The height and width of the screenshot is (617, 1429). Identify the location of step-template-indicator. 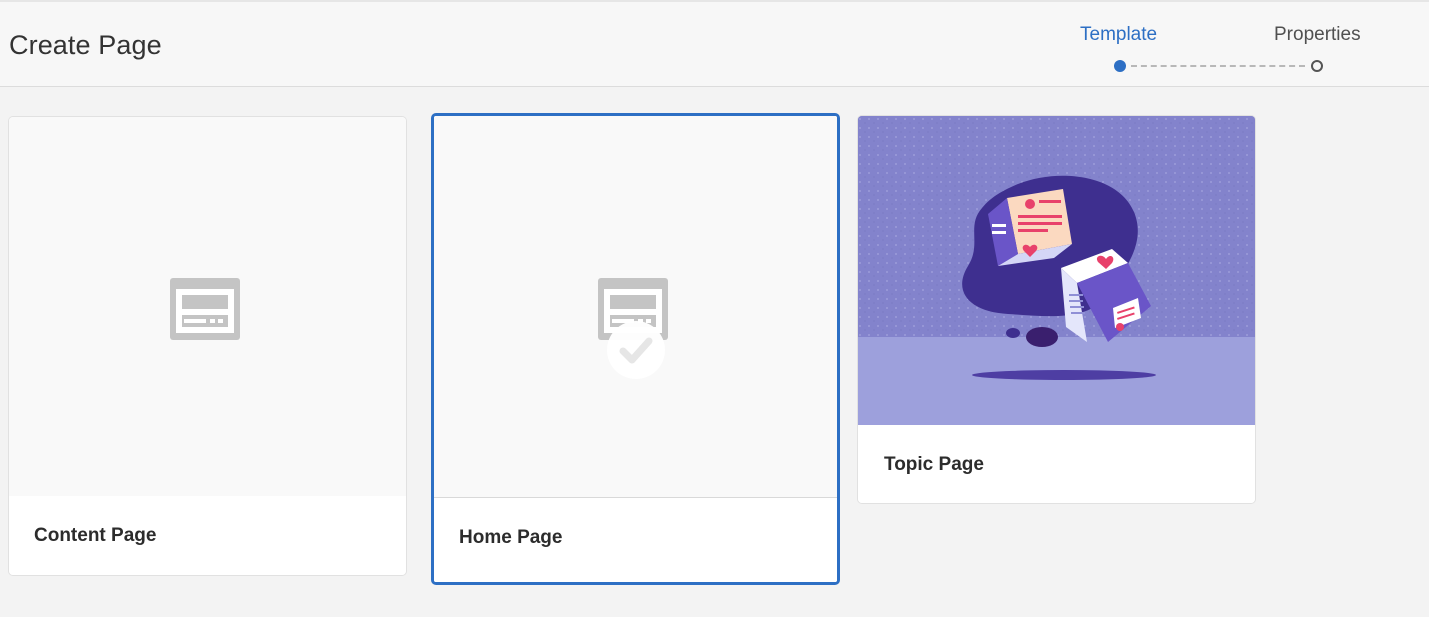
(1120, 66).